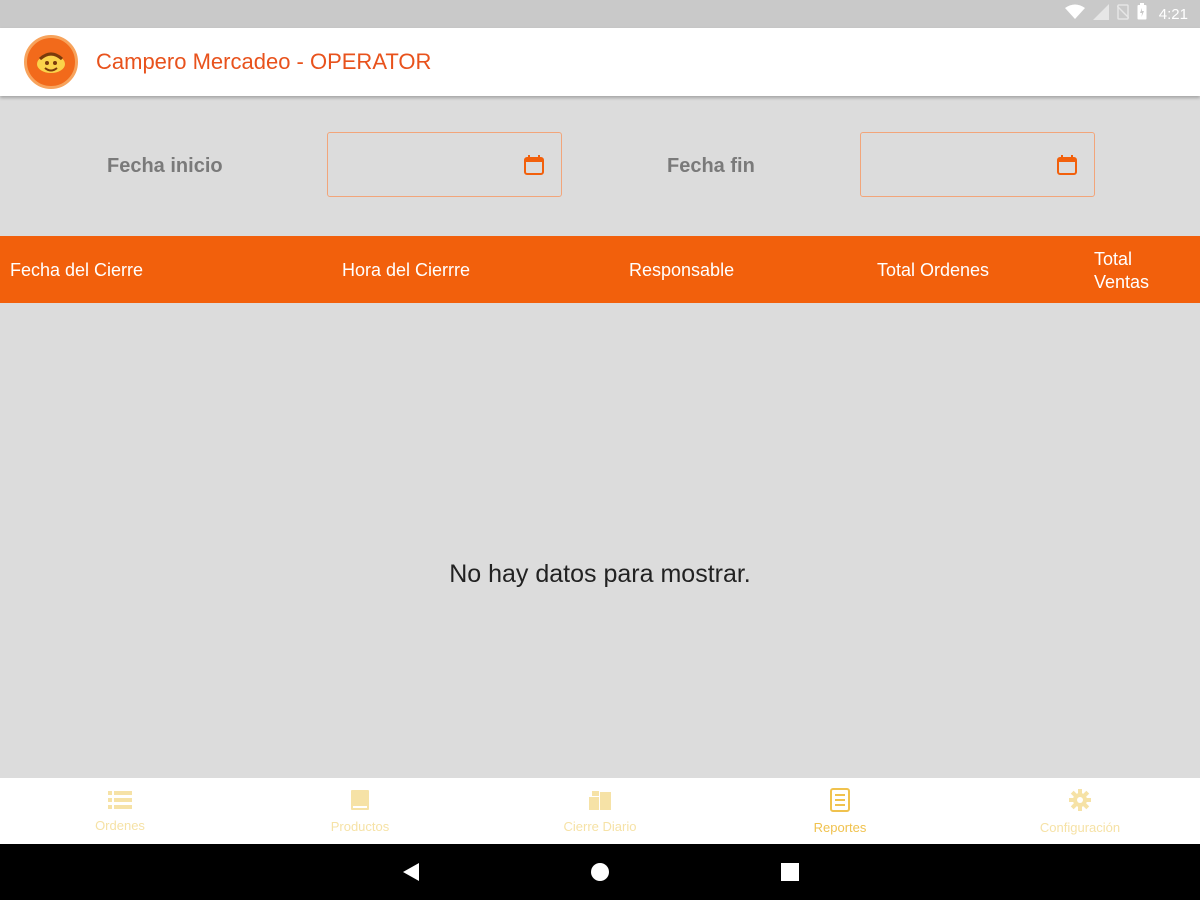 Image resolution: width=1200 pixels, height=900 pixels. I want to click on start-date-field, so click(444, 164).